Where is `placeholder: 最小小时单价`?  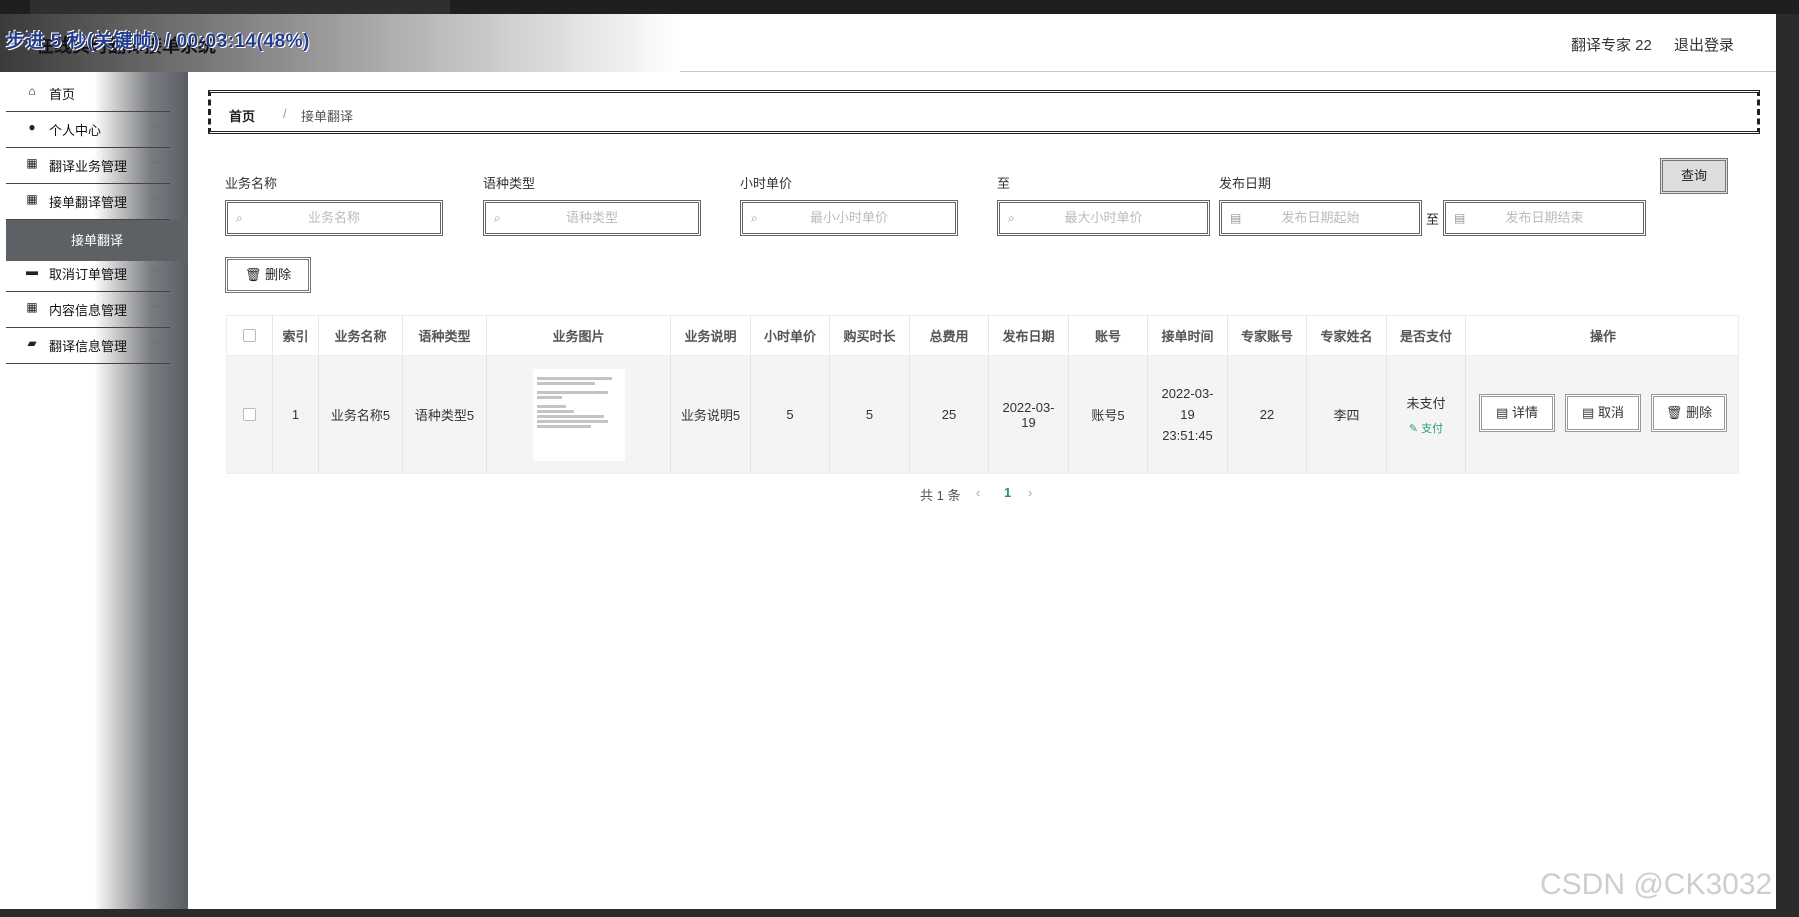 placeholder: 最小小时单价 is located at coordinates (848, 217).